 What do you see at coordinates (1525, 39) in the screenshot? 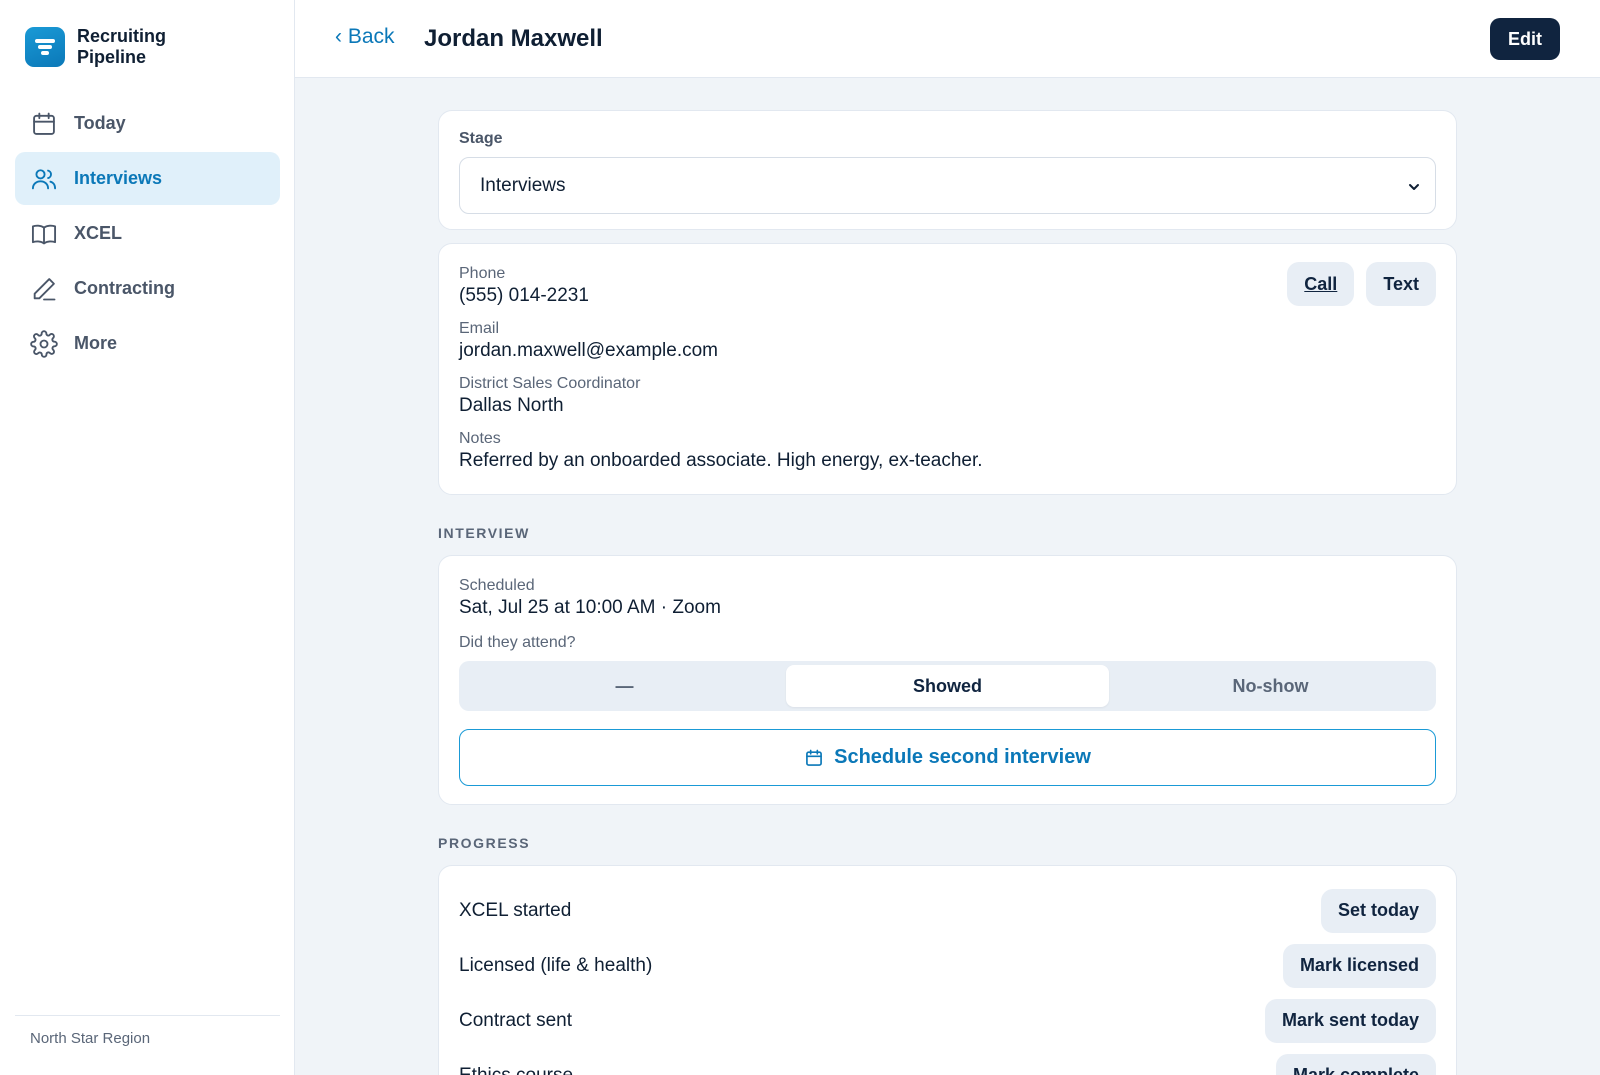
I see `edit-button: Edit` at bounding box center [1525, 39].